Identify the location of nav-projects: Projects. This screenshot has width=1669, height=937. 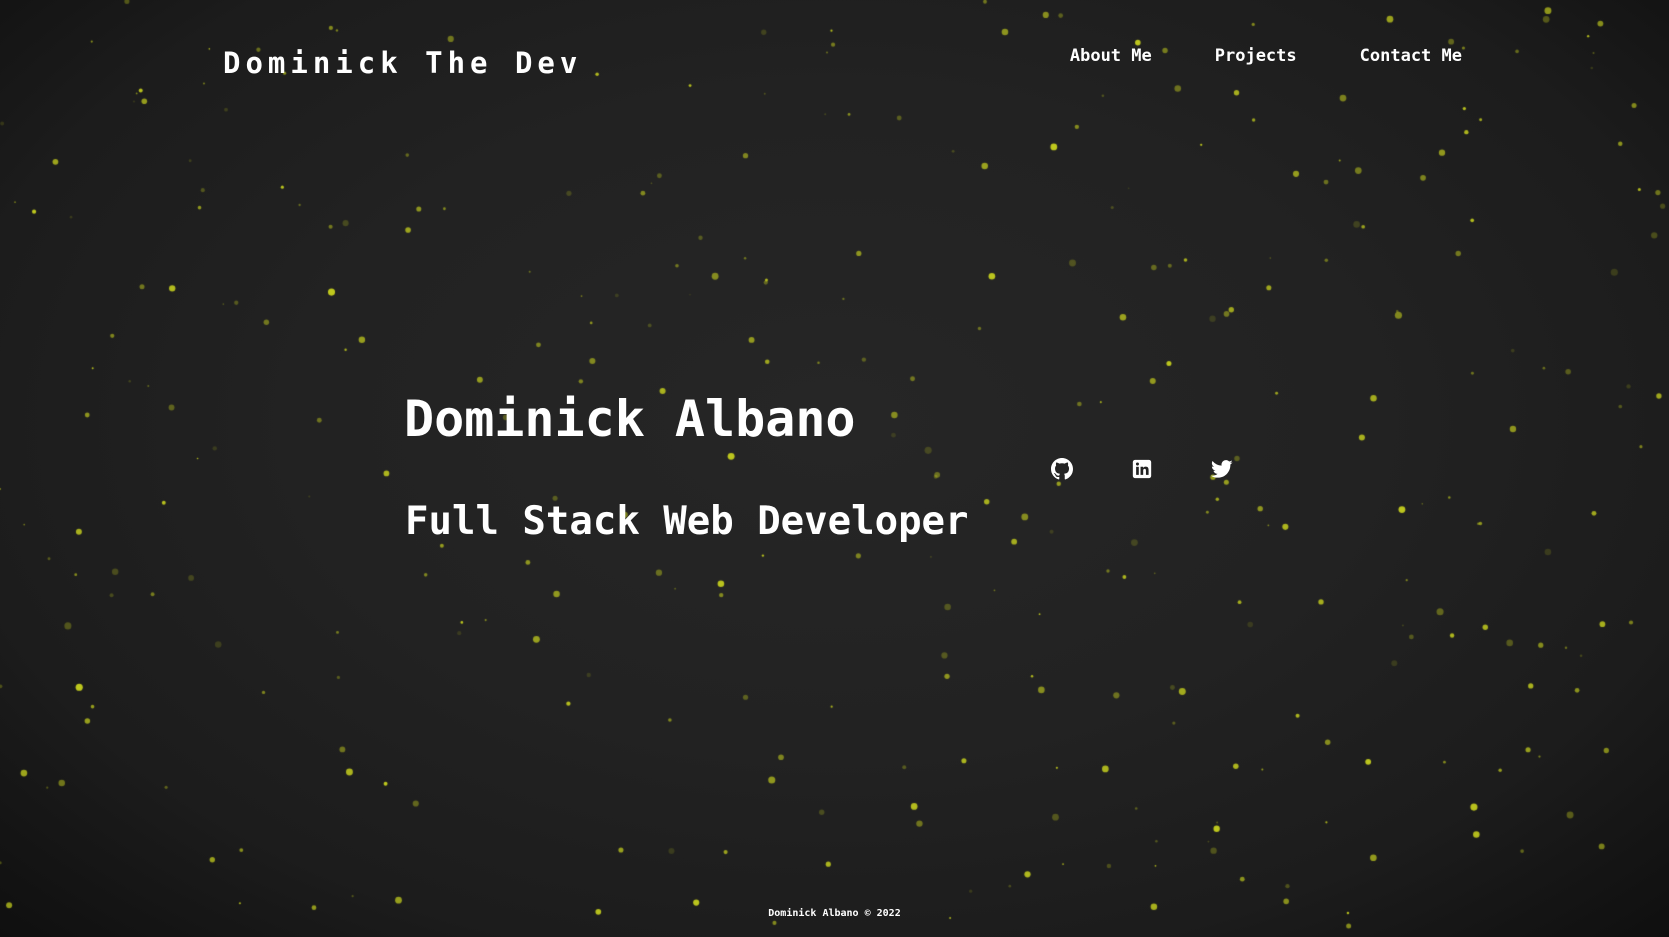
(1256, 56).